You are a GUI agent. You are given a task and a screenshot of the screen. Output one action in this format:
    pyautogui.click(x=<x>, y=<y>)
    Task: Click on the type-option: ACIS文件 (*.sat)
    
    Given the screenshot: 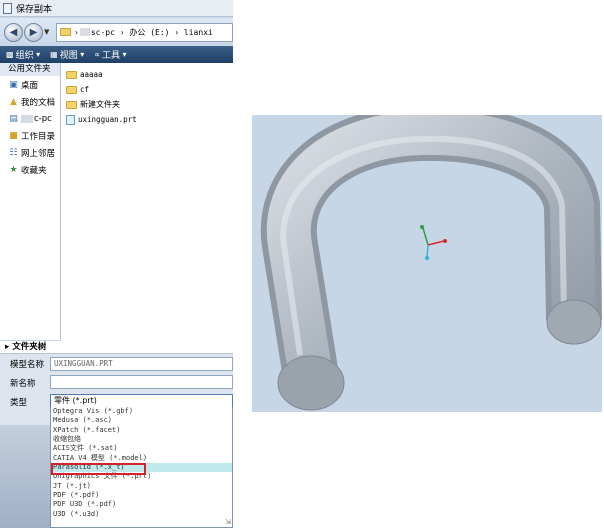 What is the action you would take?
    pyautogui.click(x=141, y=448)
    